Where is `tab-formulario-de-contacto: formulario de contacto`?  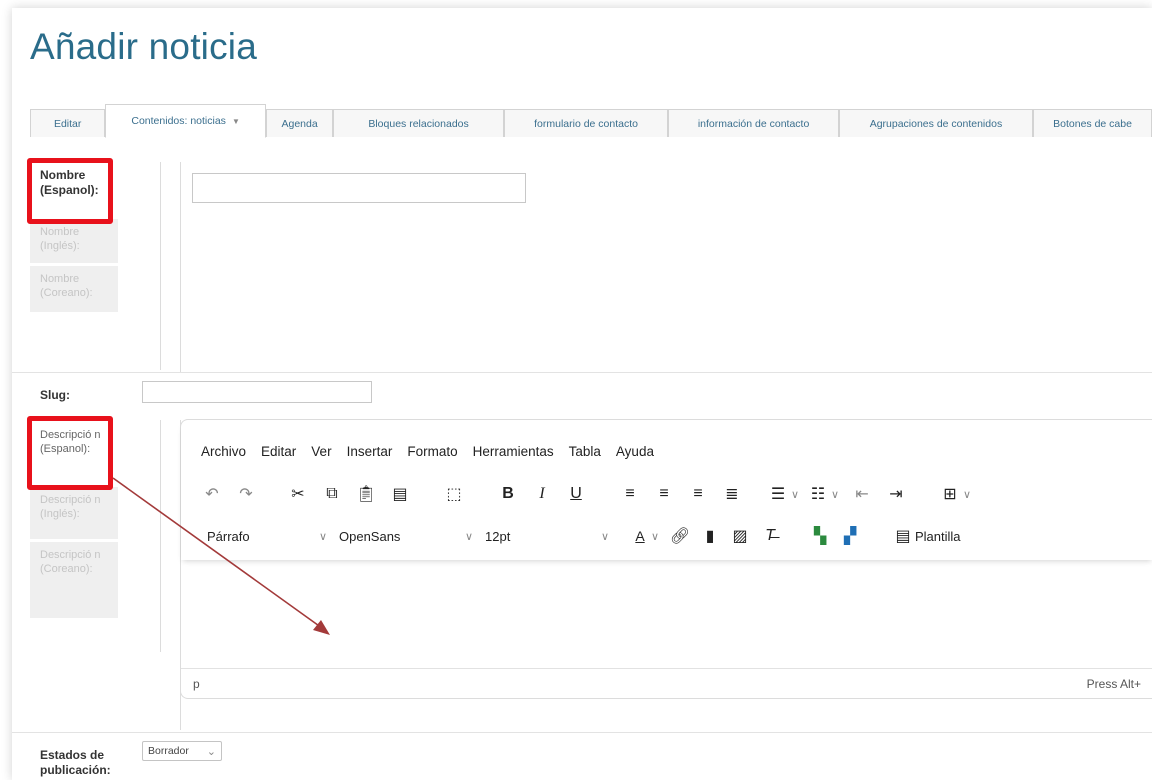
tab-formulario-de-contacto: formulario de contacto is located at coordinates (586, 123).